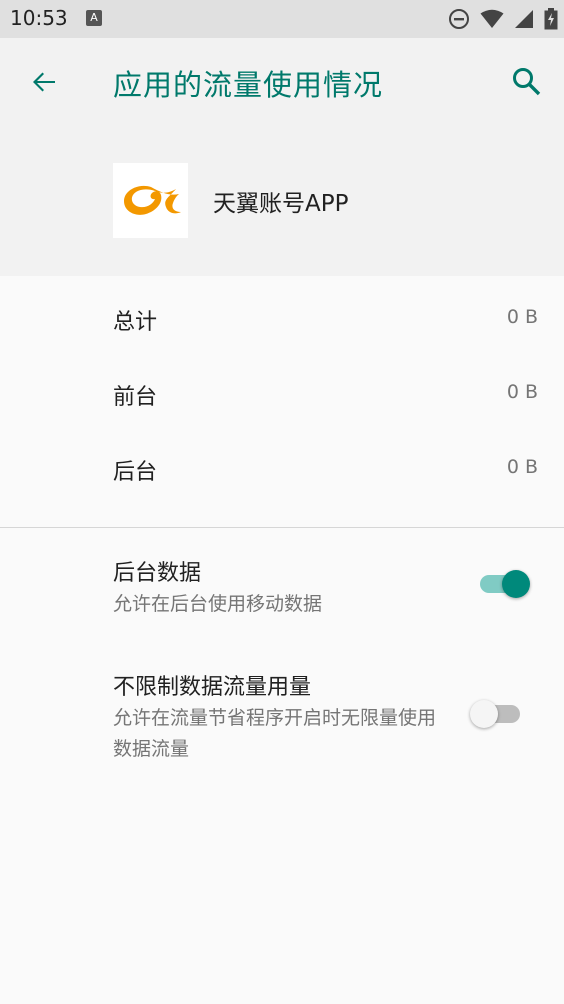  I want to click on background-data-setting: 后台数据 允许在后台使用移动数据, so click(282, 590).